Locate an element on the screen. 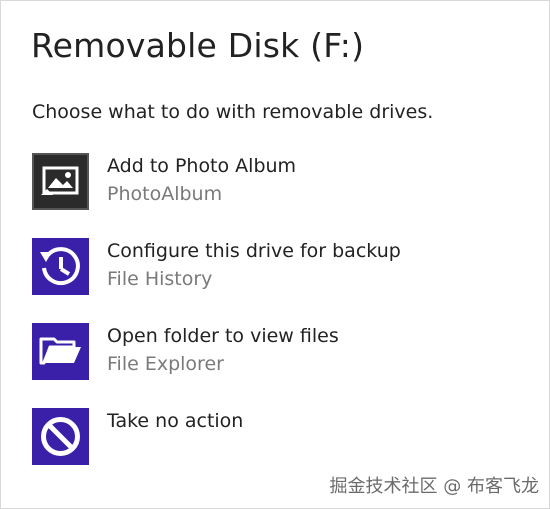  no-action-icon is located at coordinates (60, 436).